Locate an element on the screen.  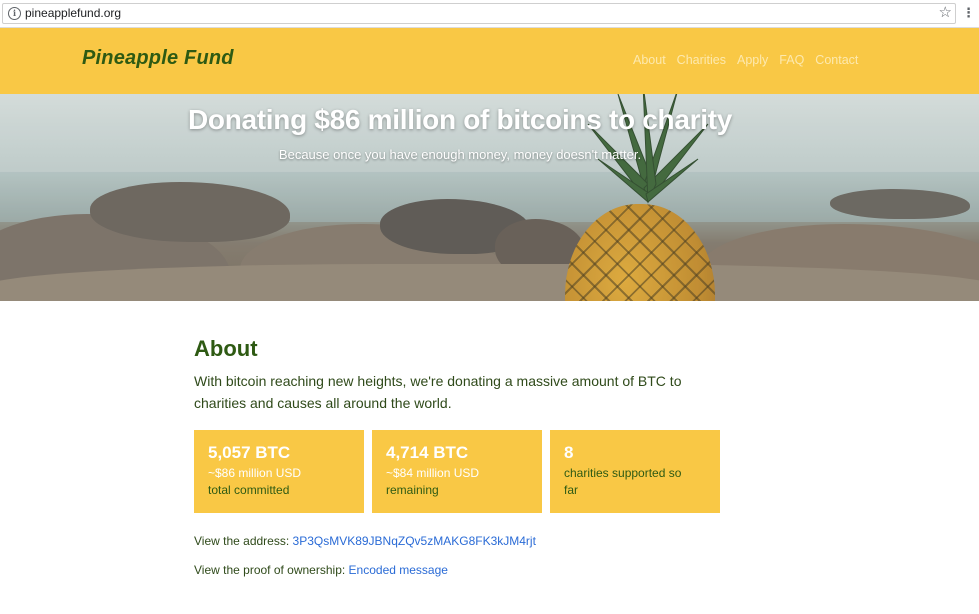
stat-caption: total committed is located at coordinates (249, 490).